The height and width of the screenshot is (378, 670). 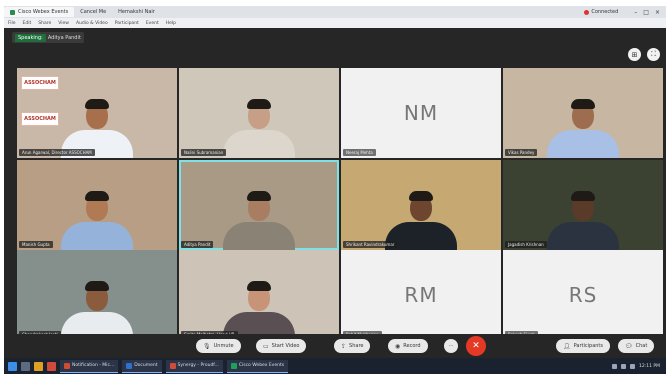 I want to click on battery-icon, so click(x=632, y=366).